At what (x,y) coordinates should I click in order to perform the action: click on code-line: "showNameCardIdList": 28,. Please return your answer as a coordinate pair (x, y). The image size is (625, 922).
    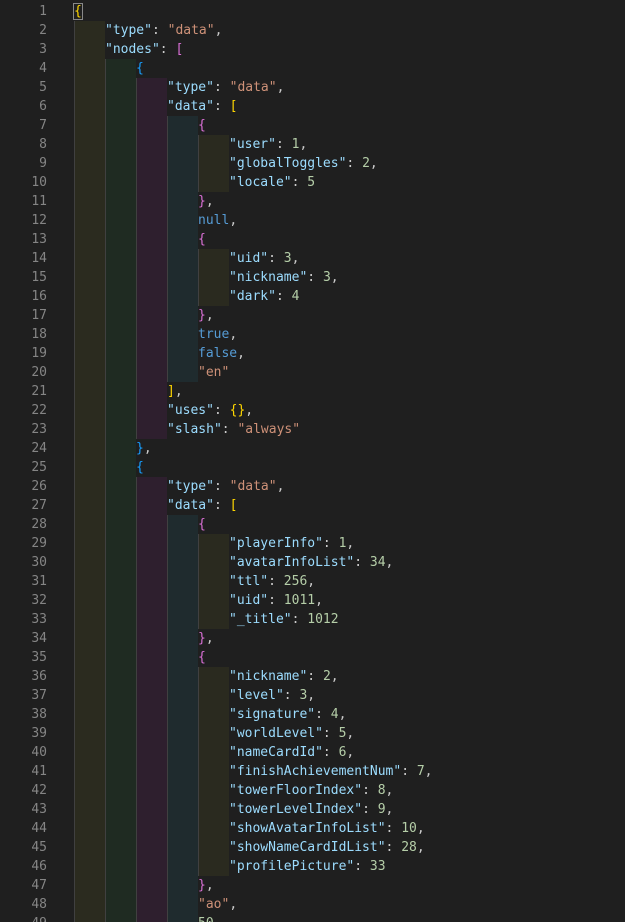
    Looking at the image, I should click on (327, 847).